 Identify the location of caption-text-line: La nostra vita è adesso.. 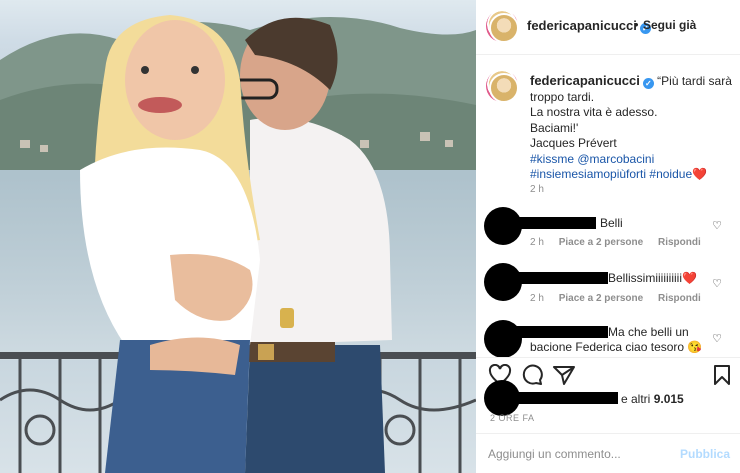
(594, 112).